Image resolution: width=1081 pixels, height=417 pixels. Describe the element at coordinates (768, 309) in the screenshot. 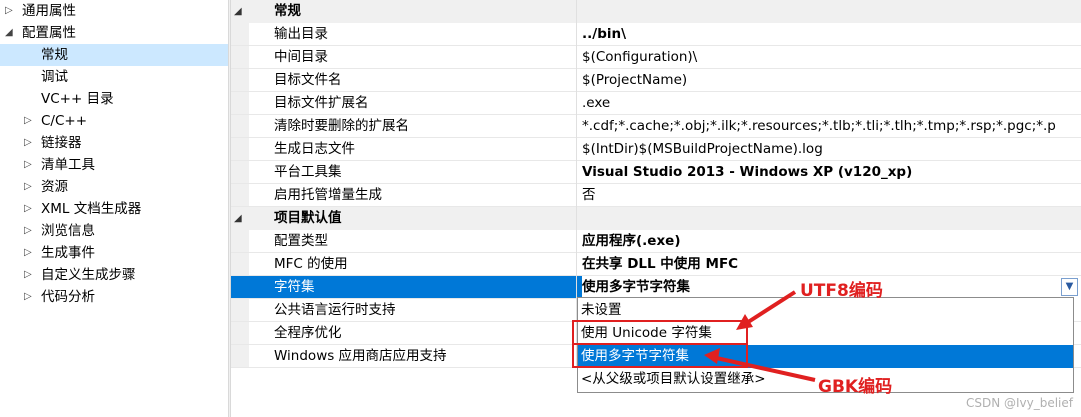

I see `arrow-utf8-line` at that location.